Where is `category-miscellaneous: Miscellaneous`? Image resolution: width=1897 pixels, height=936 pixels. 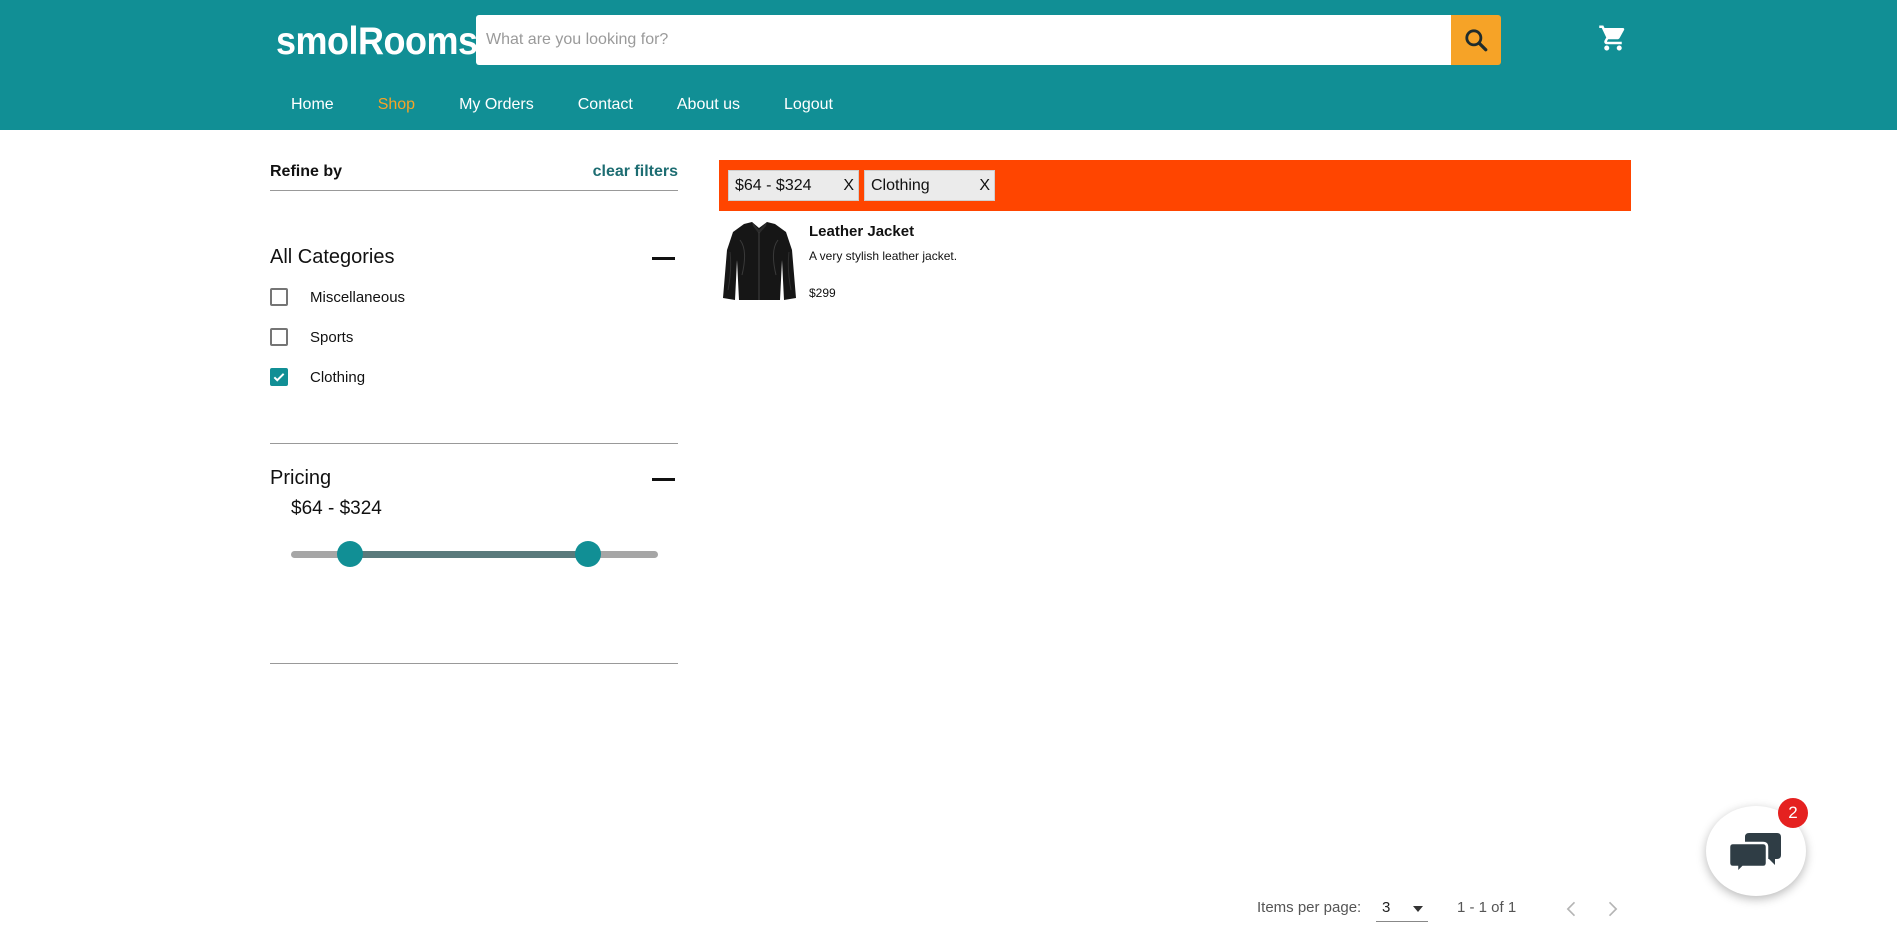 category-miscellaneous: Miscellaneous is located at coordinates (337, 297).